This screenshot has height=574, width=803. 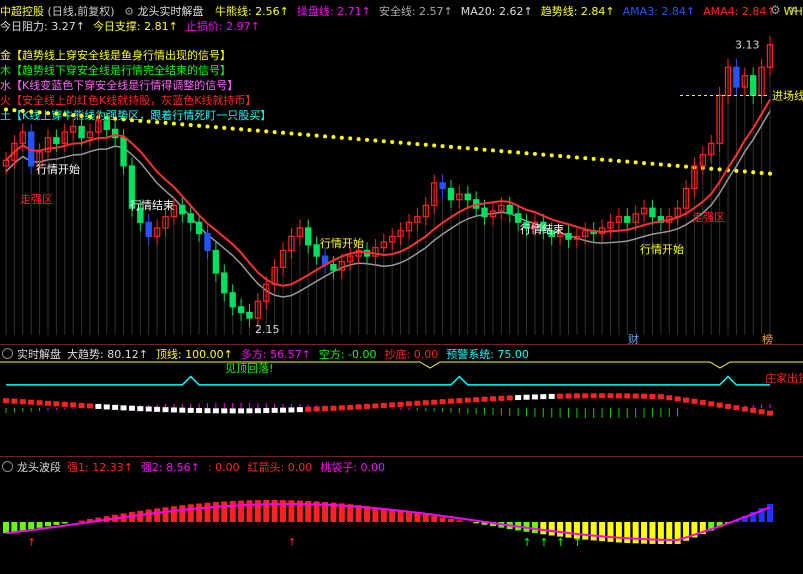 What do you see at coordinates (434, 11) in the screenshot?
I see `header-value: 2.57↑` at bounding box center [434, 11].